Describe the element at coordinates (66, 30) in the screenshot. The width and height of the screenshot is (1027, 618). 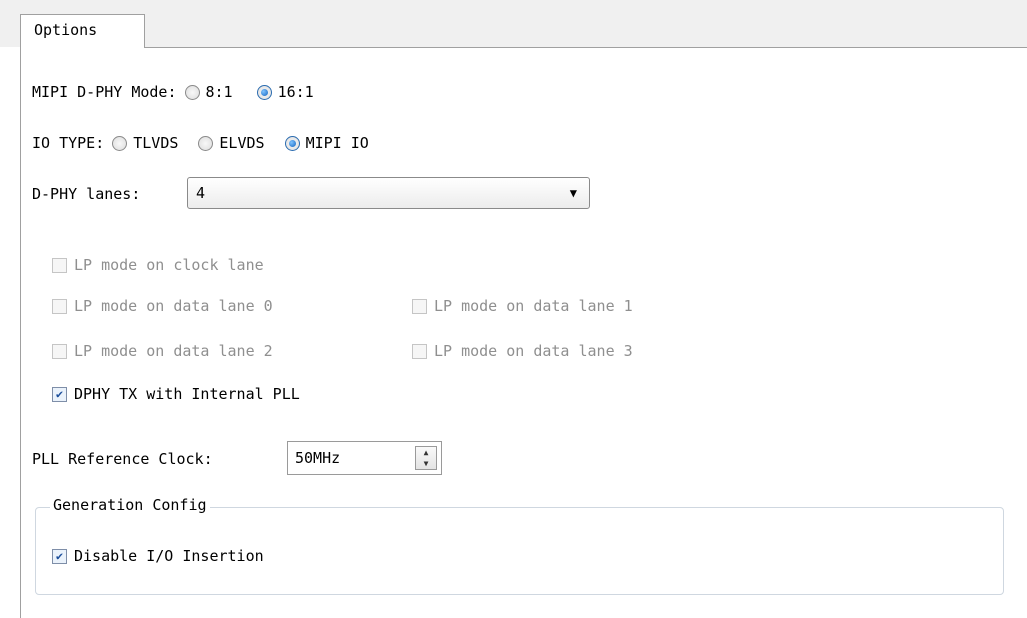
I see `tab-options-label: Options` at that location.